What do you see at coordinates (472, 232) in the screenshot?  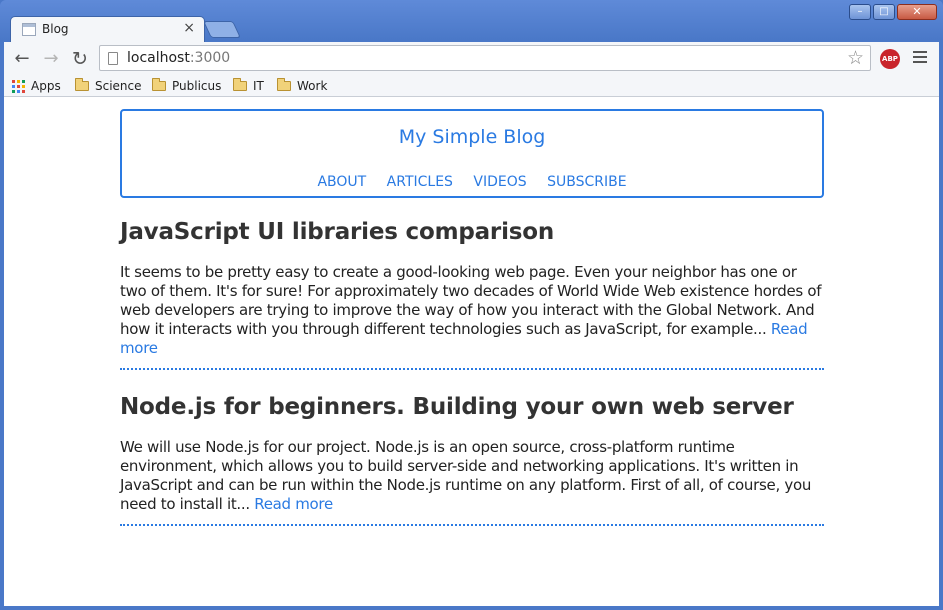 I see `post-title: JavaScript UI libraries comparison` at bounding box center [472, 232].